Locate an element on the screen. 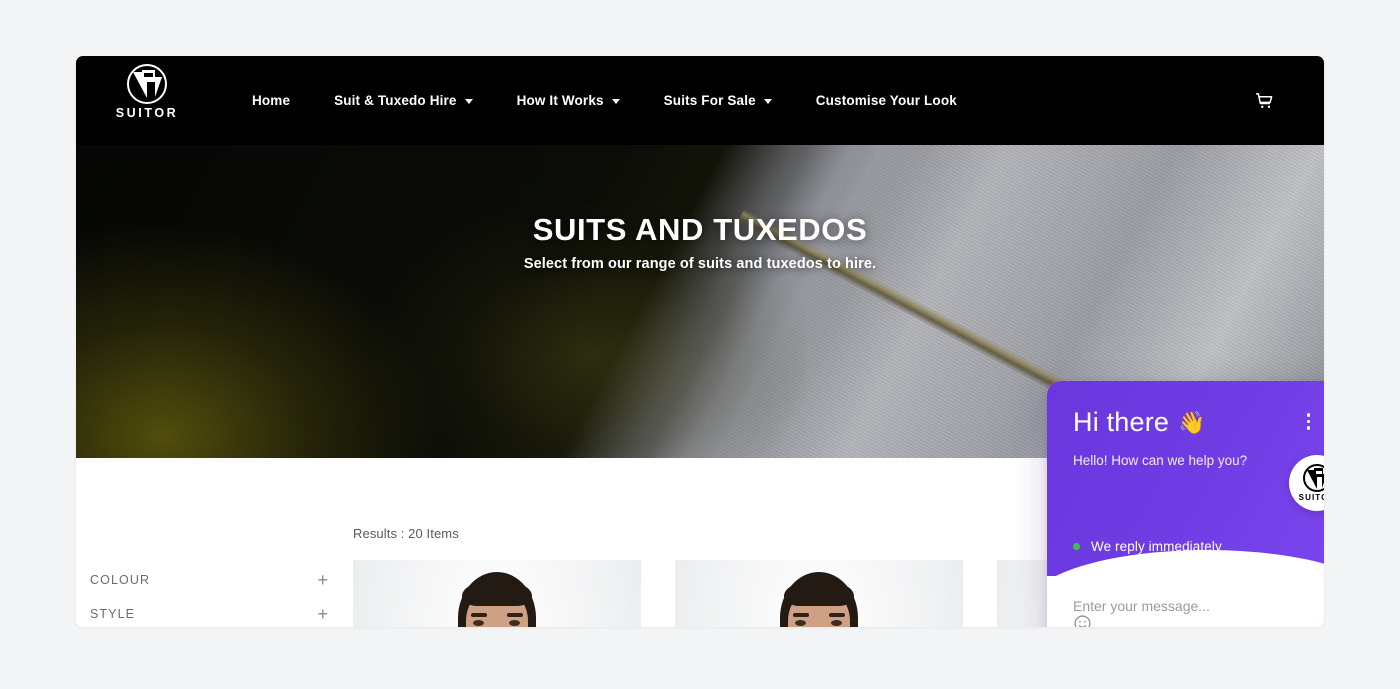 Image resolution: width=1400 pixels, height=689 pixels. chat-widget-composer is located at coordinates (1185, 601).